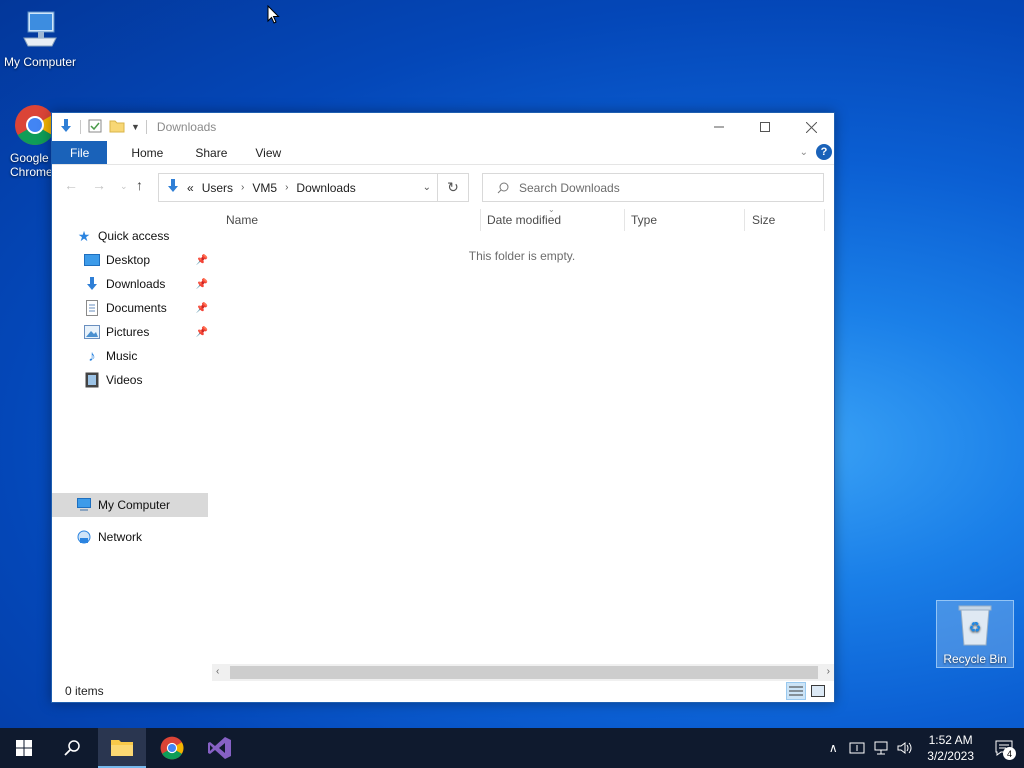  I want to click on horizontal-scrollbar: ‹ ›, so click(523, 672).